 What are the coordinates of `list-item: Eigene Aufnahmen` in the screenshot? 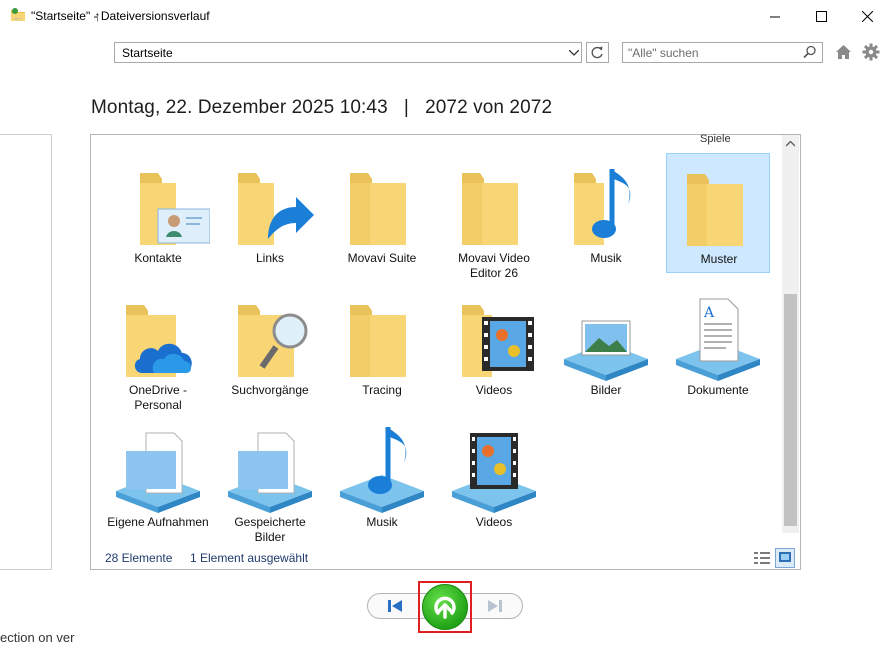 It's located at (158, 477).